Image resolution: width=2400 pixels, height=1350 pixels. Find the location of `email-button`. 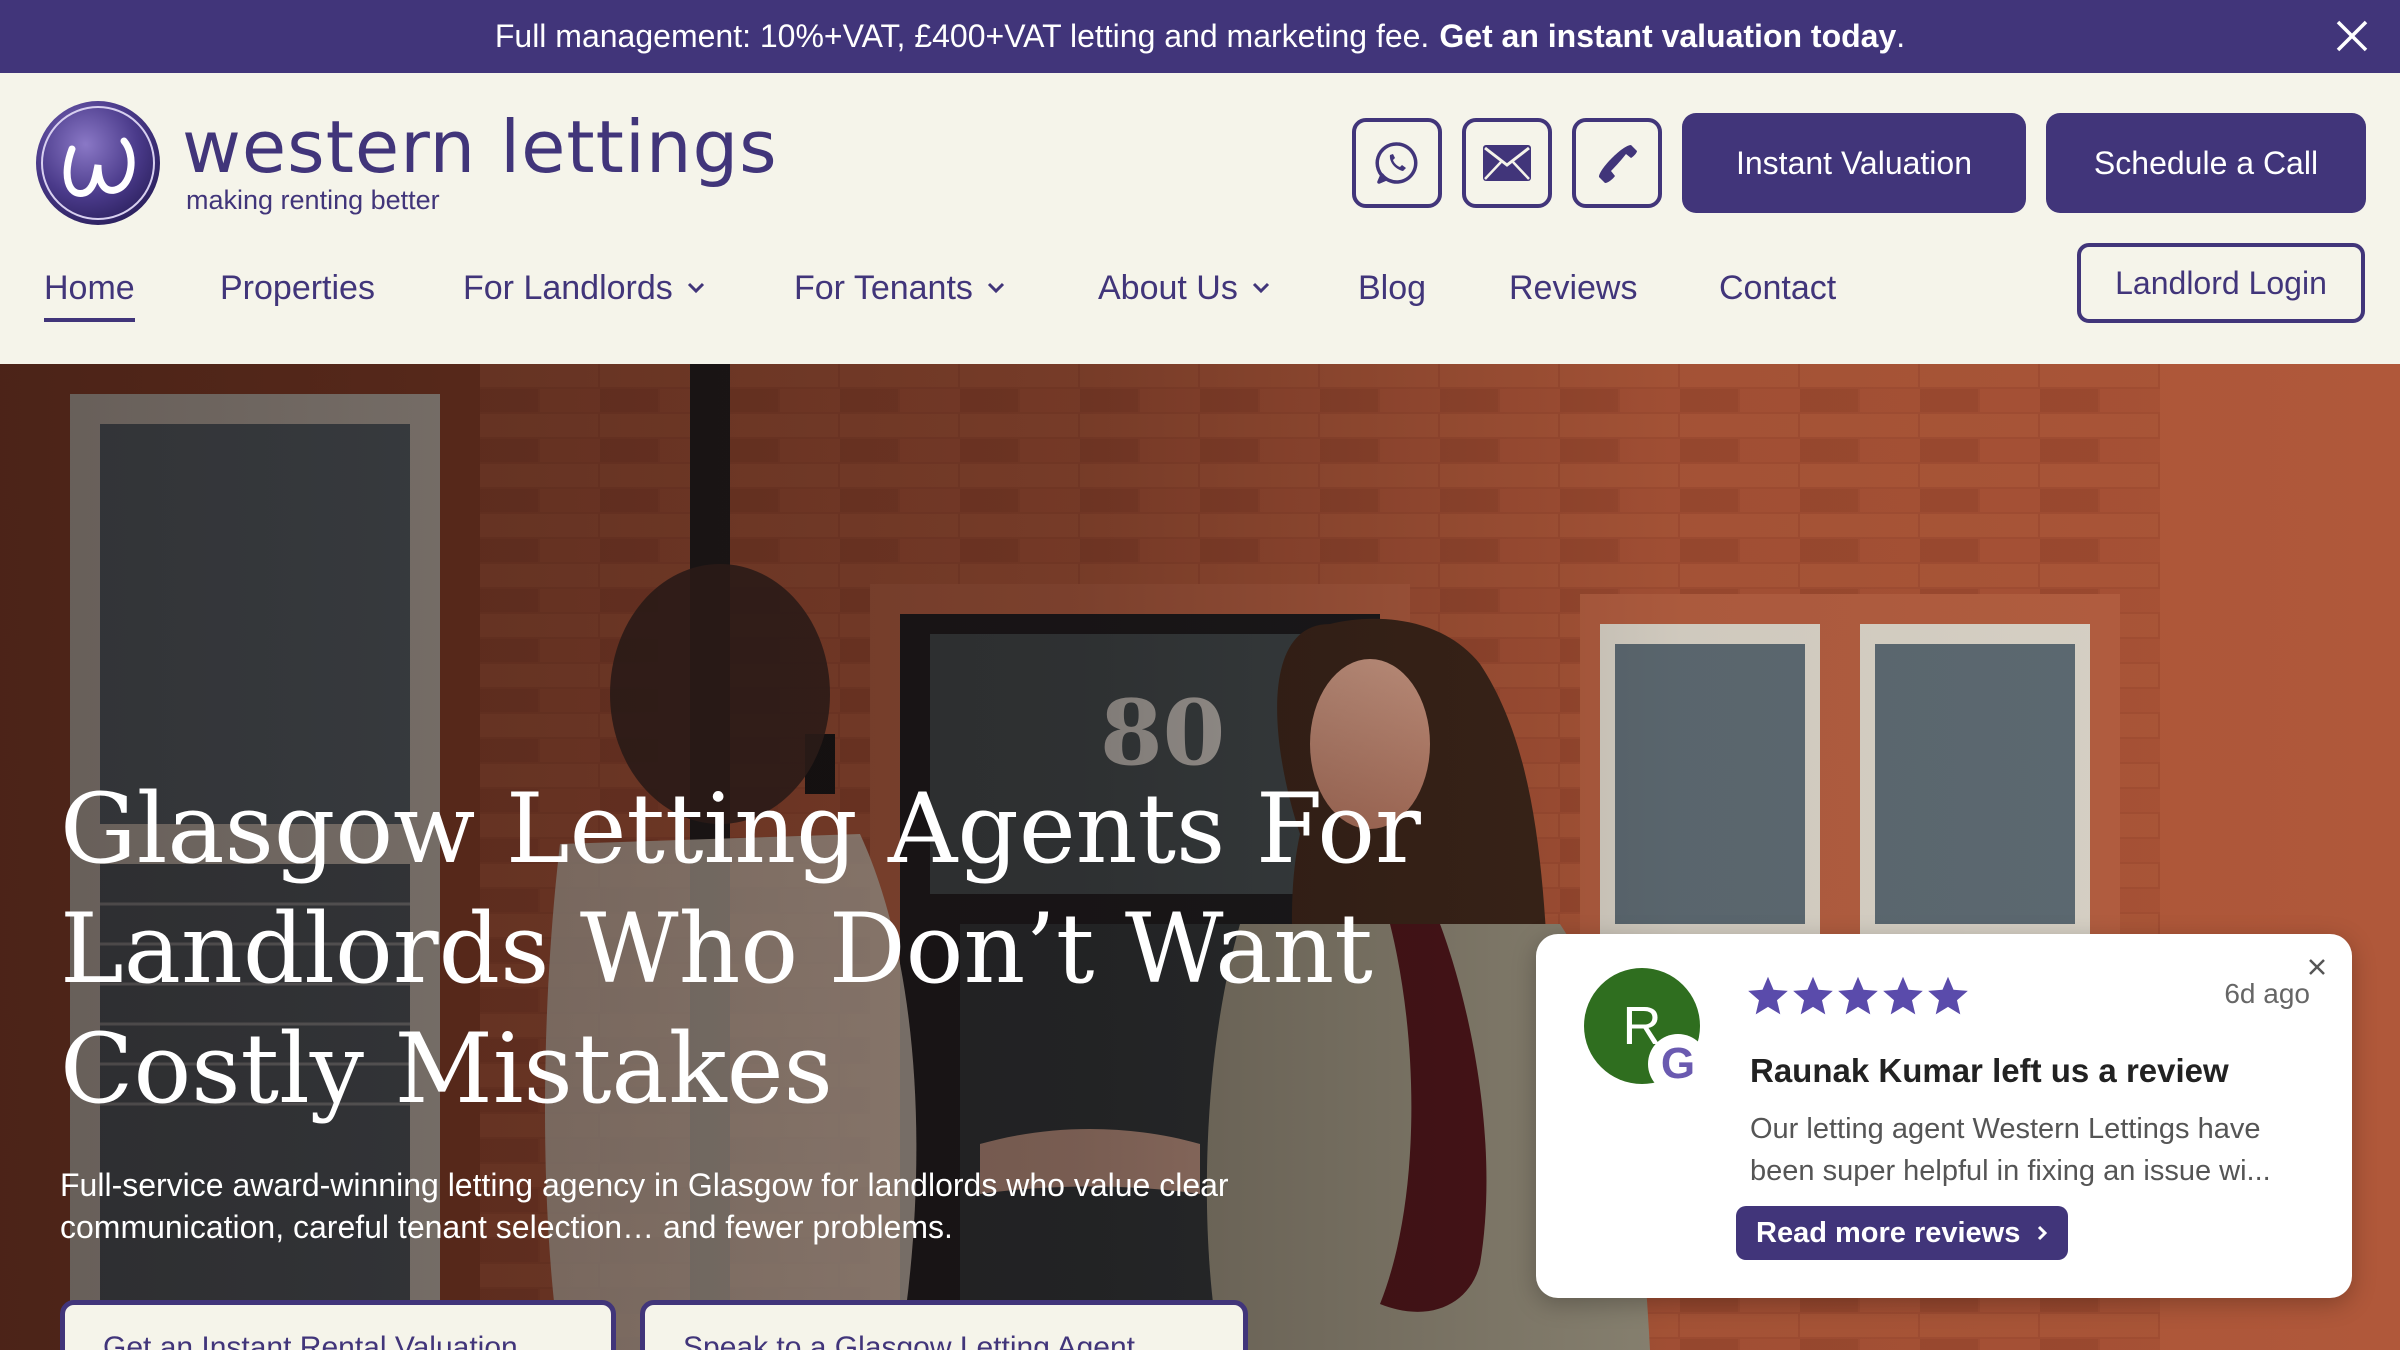

email-button is located at coordinates (1507, 163).